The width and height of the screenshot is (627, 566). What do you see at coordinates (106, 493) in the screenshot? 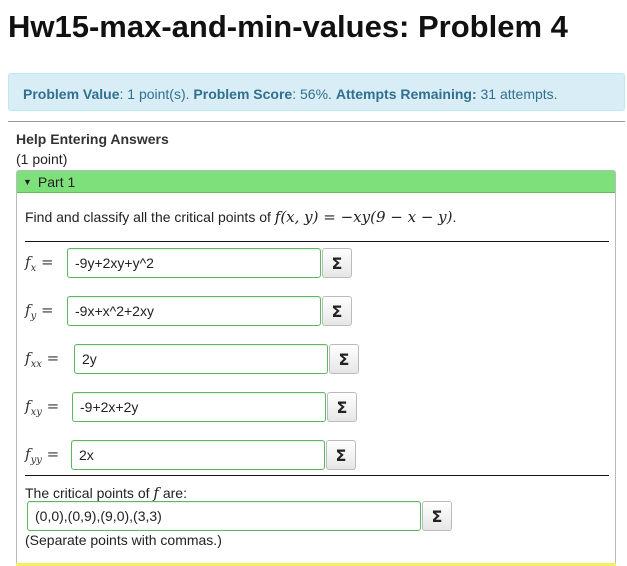
I see `critical-points-label: The critical points of f are:` at bounding box center [106, 493].